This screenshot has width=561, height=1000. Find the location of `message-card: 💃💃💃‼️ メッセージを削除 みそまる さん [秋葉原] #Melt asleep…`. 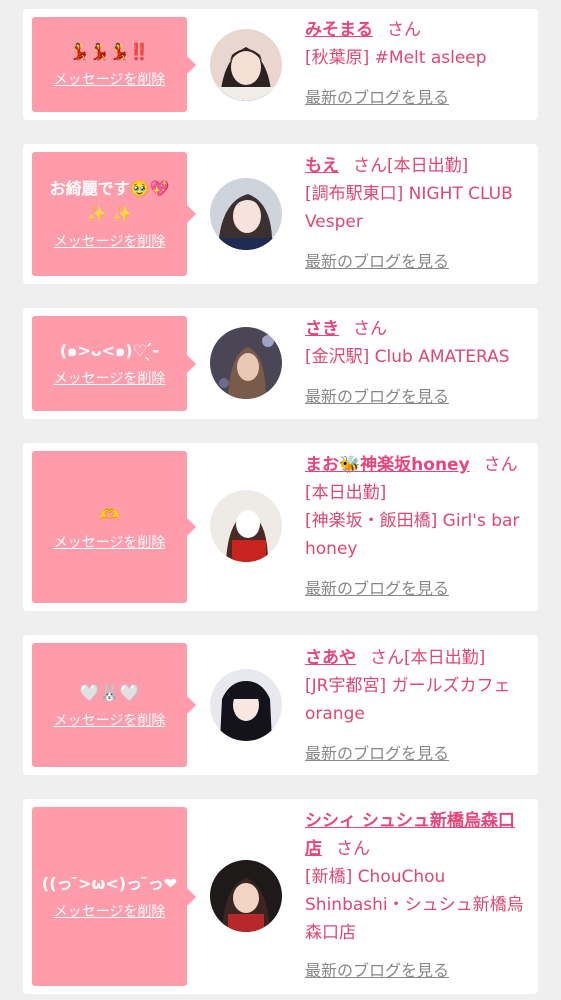

message-card: 💃💃💃‼️ メッセージを削除 みそまる さん [秋葉原] #Melt asleep… is located at coordinates (280, 64).